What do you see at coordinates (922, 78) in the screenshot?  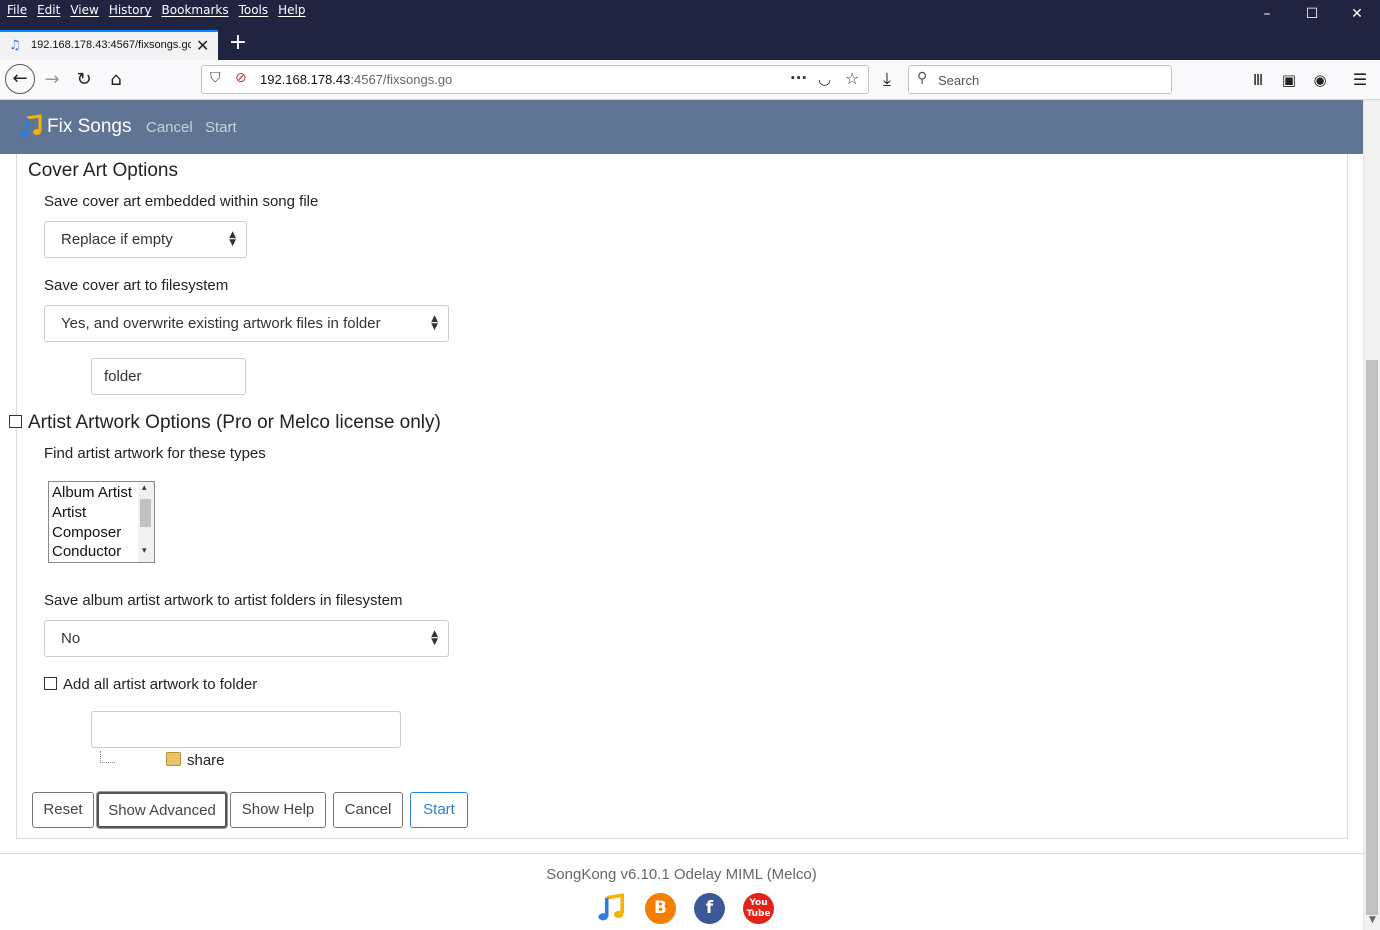 I see `search-icon: ⚲` at bounding box center [922, 78].